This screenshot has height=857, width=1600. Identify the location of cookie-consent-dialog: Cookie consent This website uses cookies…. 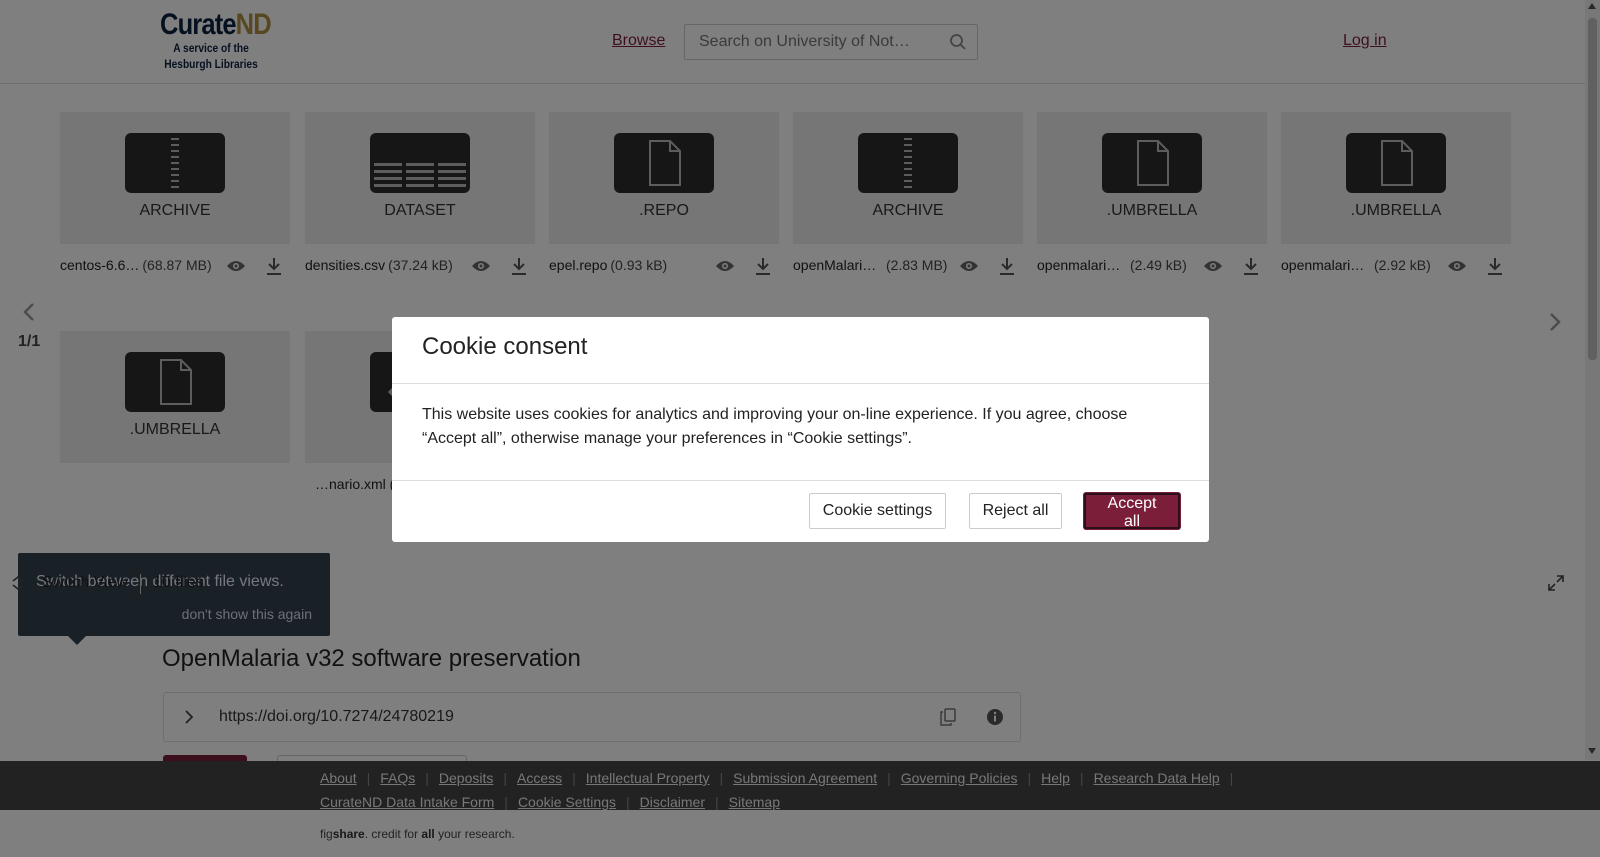
(800, 429).